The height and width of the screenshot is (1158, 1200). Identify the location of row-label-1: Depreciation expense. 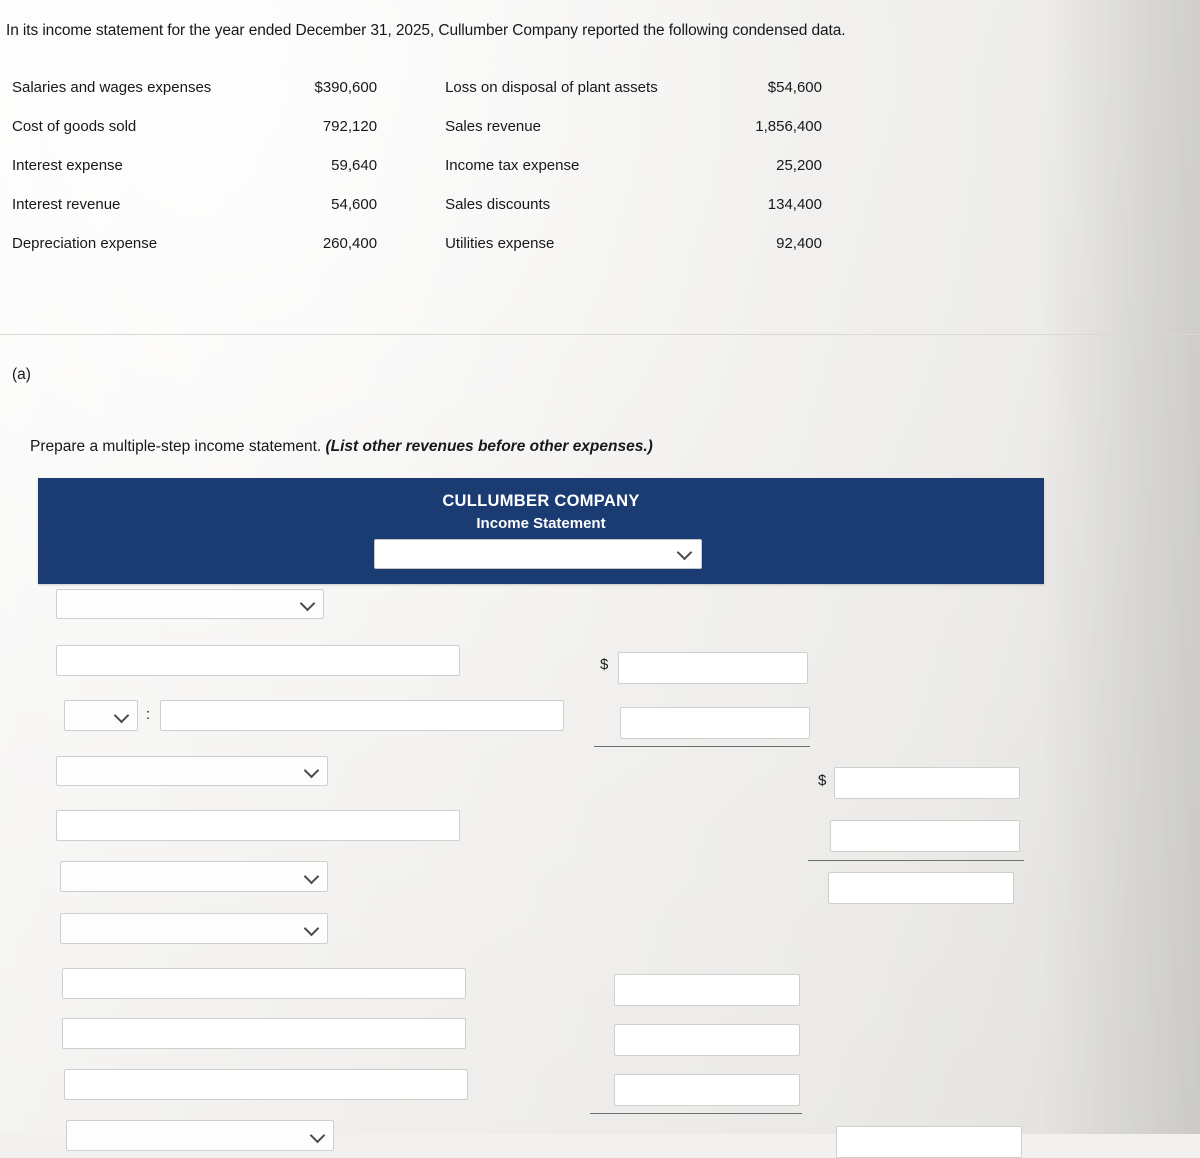
(85, 243).